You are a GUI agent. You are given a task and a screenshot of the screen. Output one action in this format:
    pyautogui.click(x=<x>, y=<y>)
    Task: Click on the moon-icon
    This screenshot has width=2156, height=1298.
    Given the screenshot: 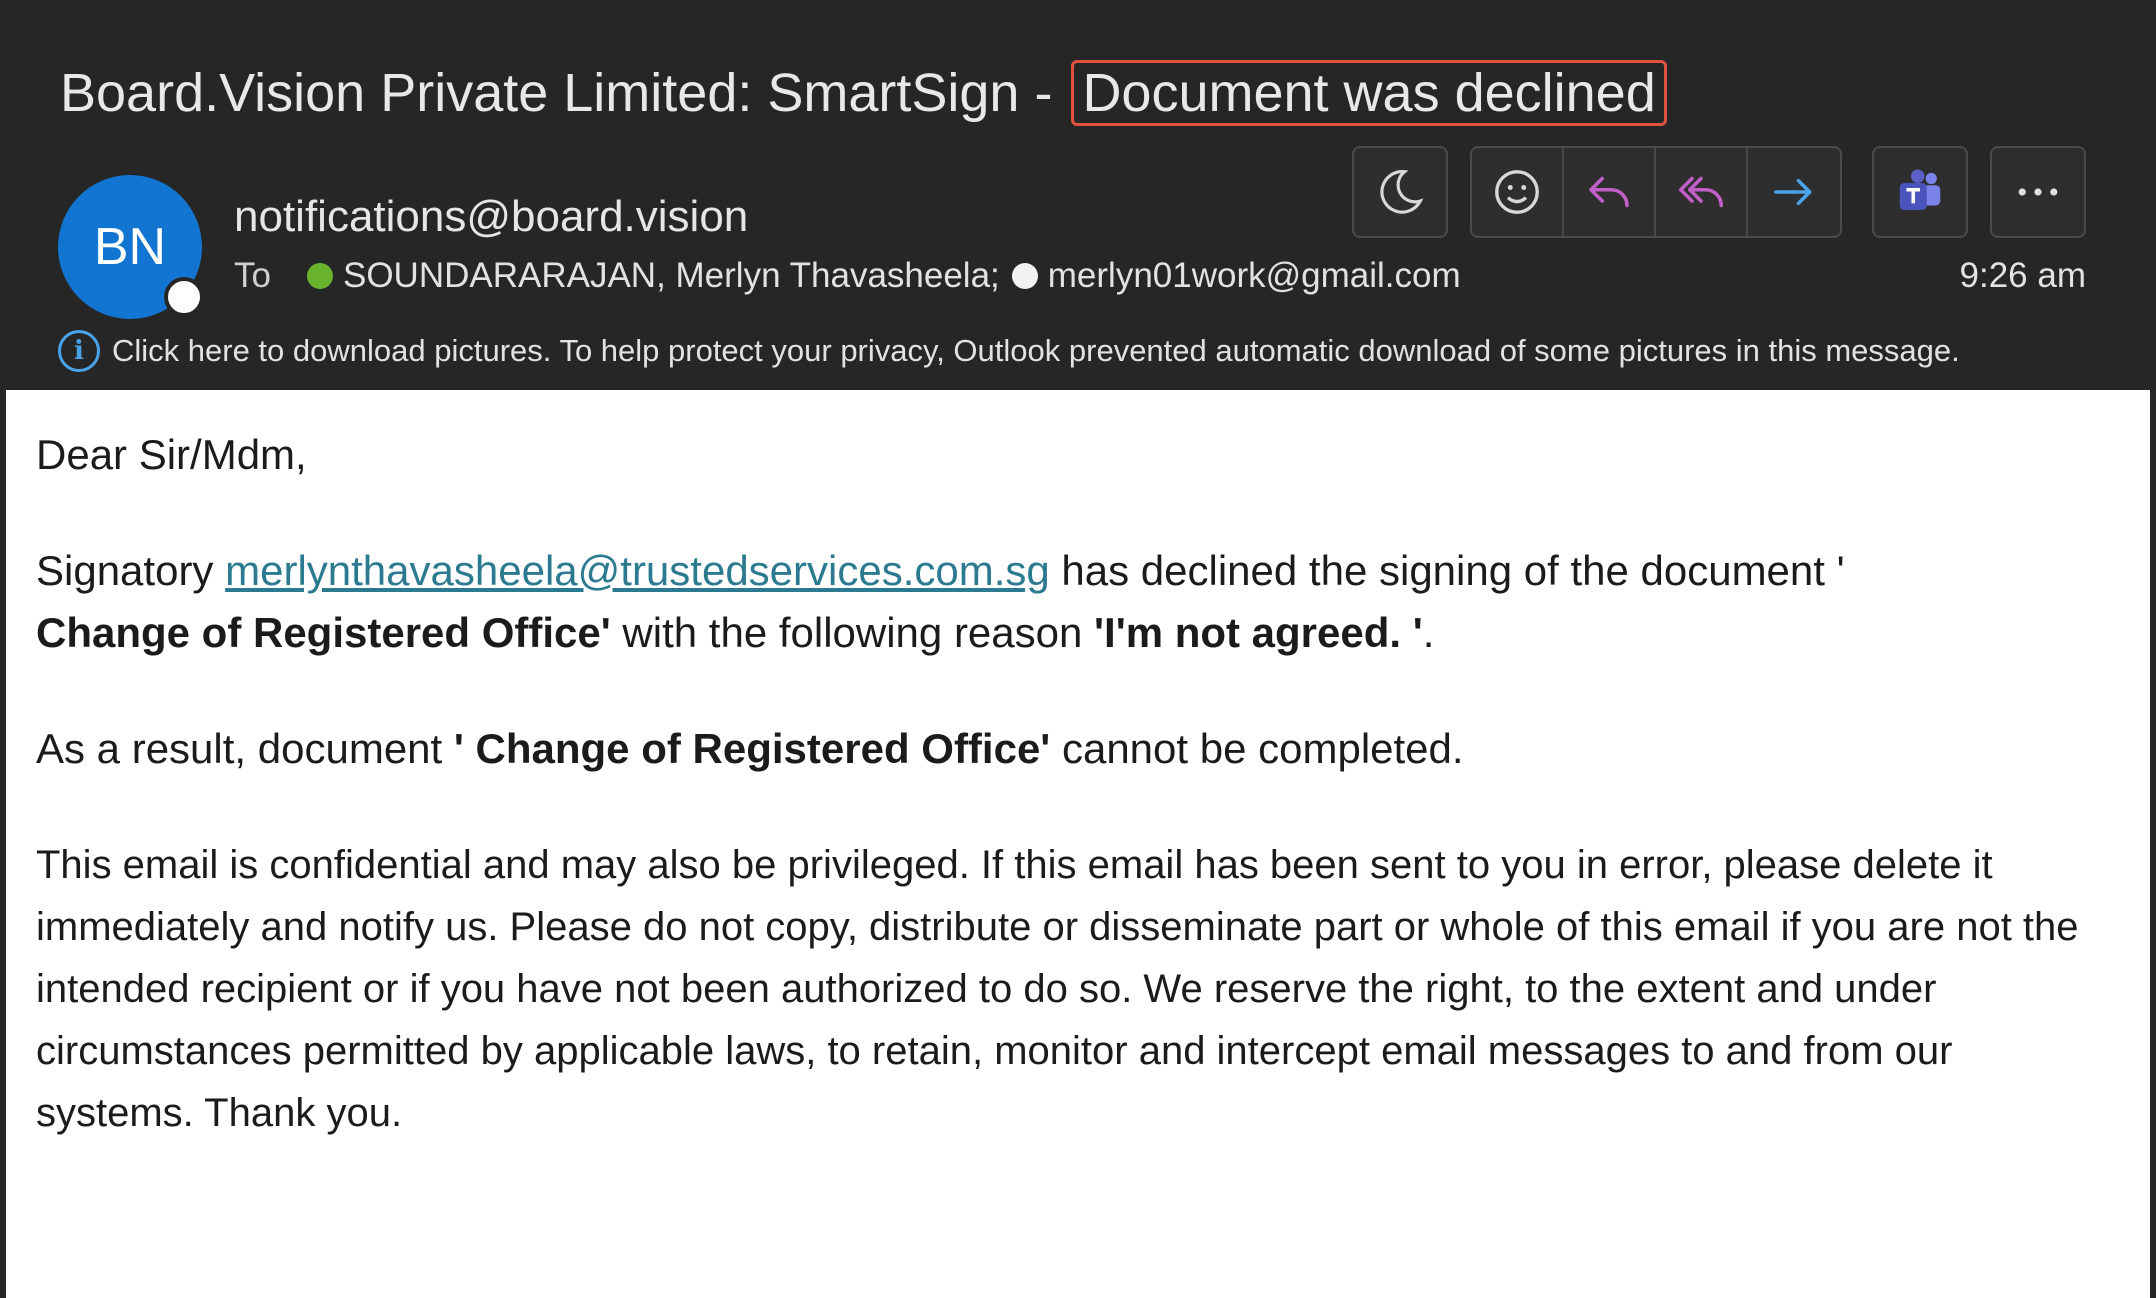 What is the action you would take?
    pyautogui.click(x=1402, y=192)
    